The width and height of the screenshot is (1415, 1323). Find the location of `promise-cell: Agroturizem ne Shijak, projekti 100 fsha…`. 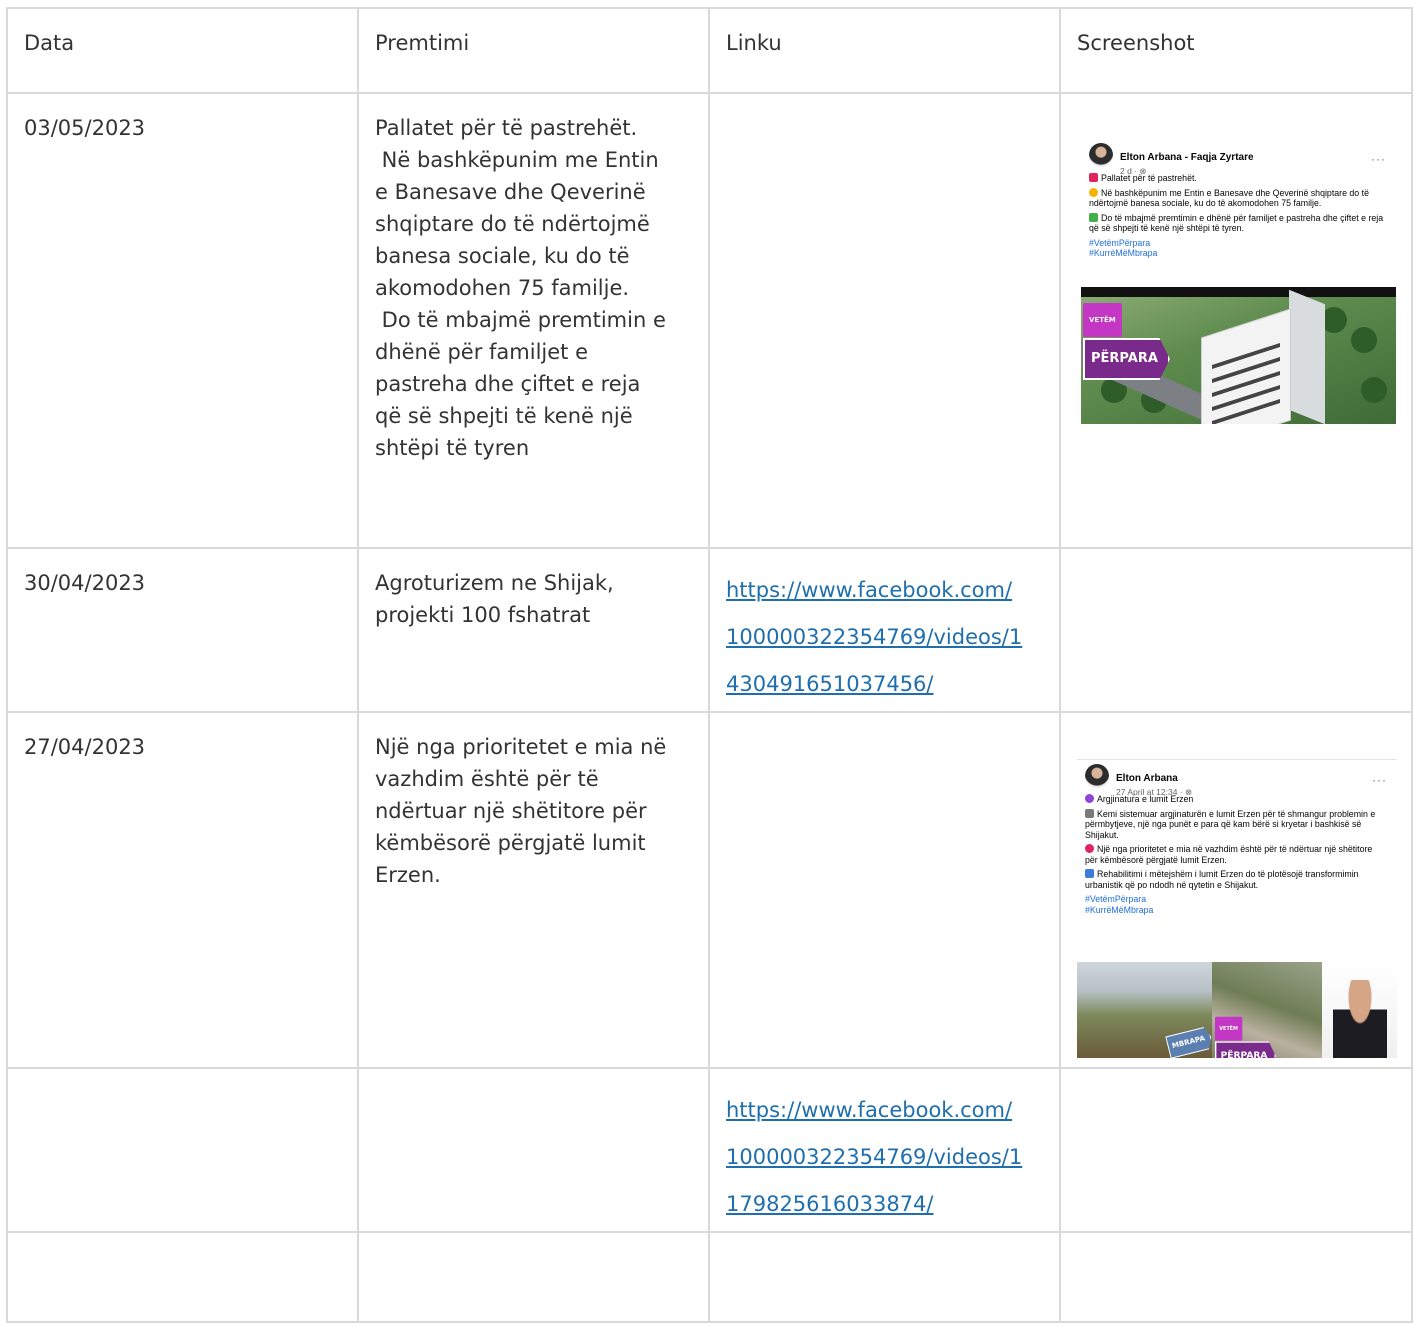

promise-cell: Agroturizem ne Shijak, projekti 100 fsha… is located at coordinates (533, 630).